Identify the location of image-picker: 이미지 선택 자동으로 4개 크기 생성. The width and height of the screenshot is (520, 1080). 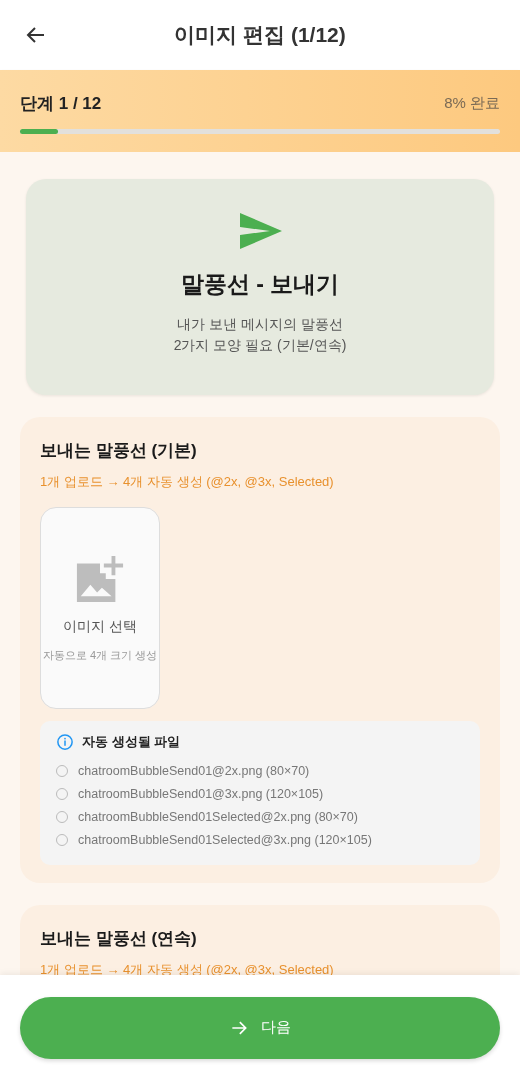
(100, 608).